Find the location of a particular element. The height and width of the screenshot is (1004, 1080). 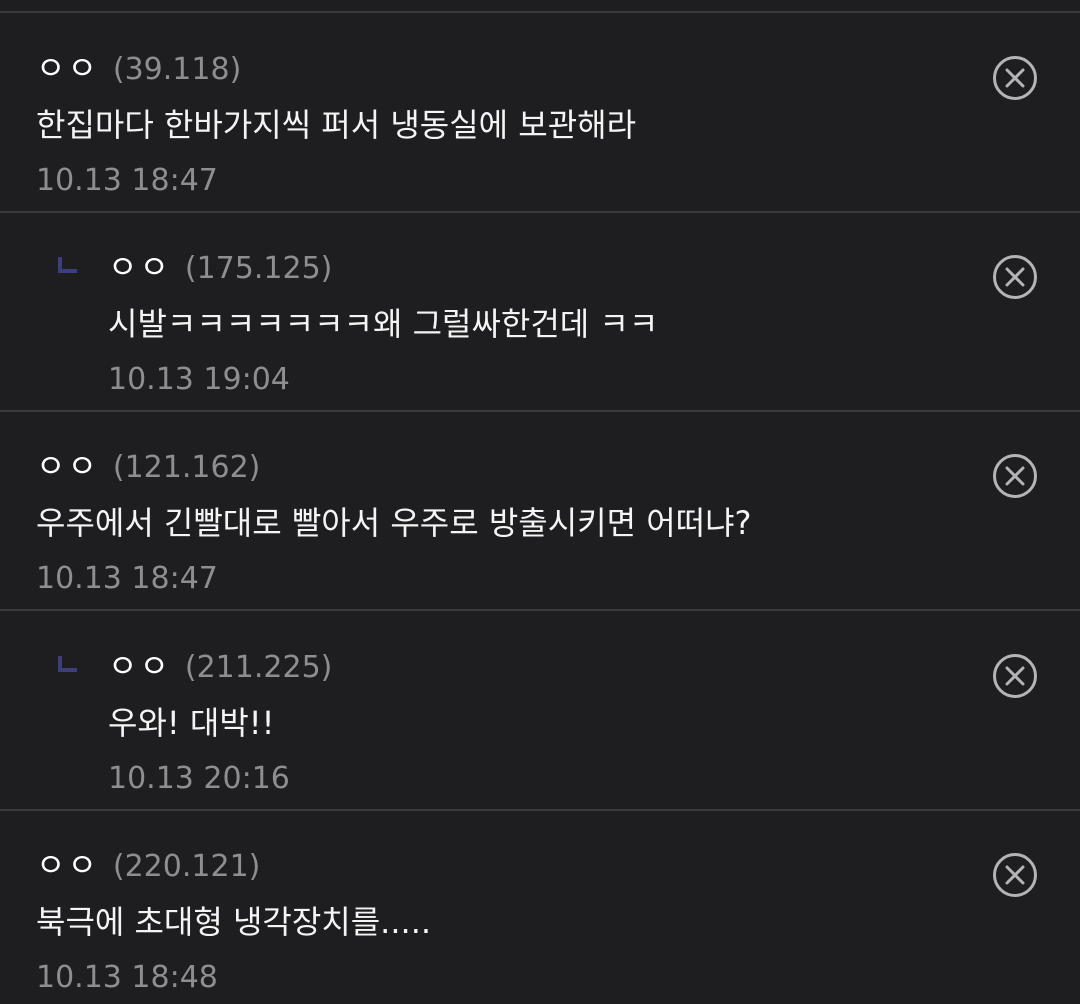

comment-header: ㅇㅇ (175.125) is located at coordinates (220, 265).